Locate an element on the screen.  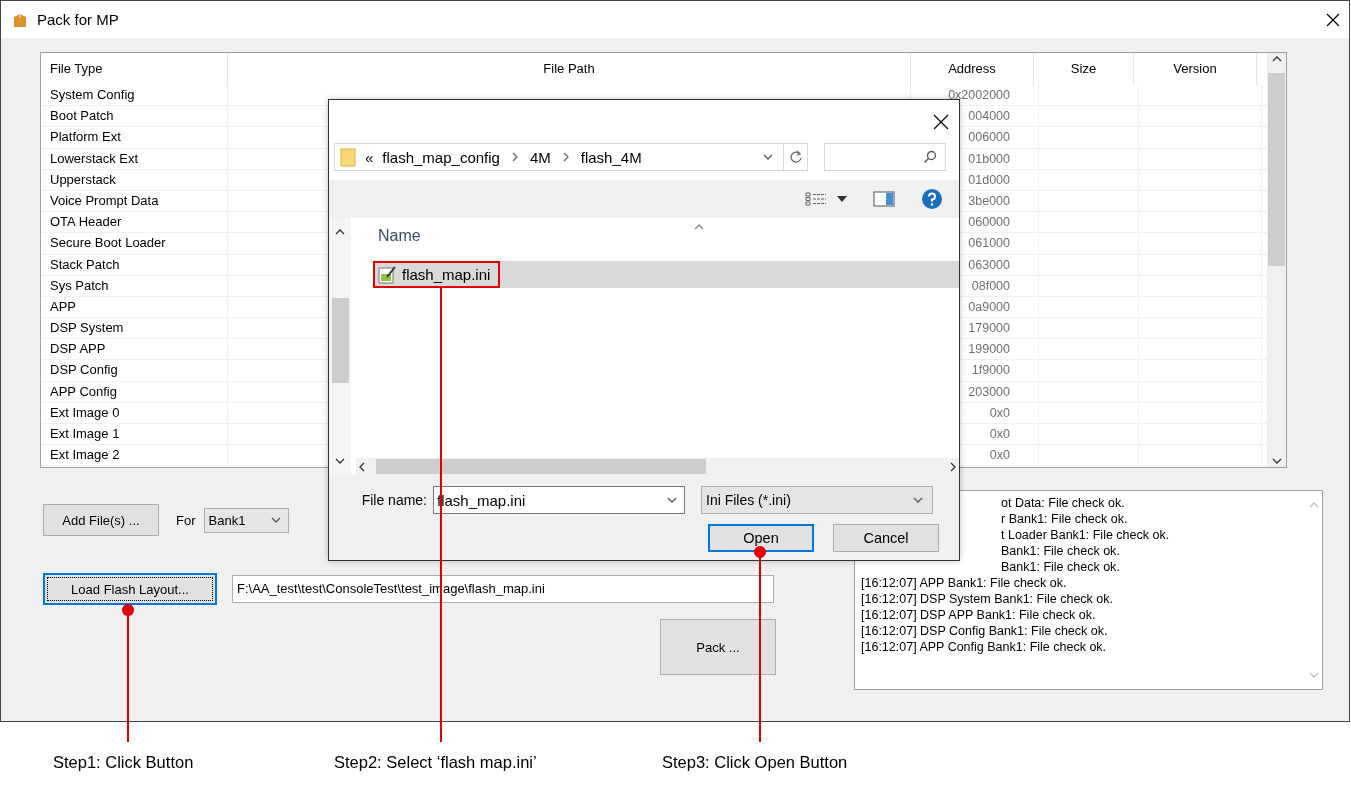
breadcrumb-item: flash_map_config is located at coordinates (441, 157).